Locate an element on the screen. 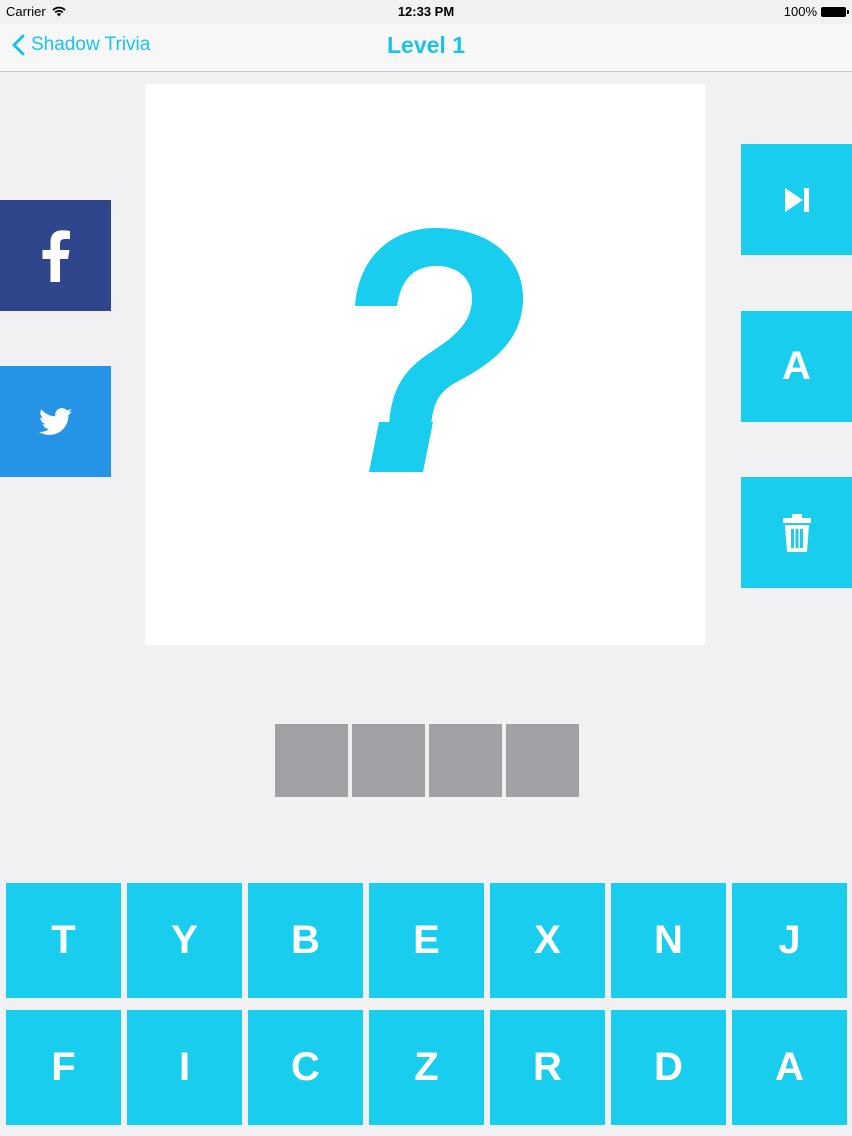 This screenshot has width=852, height=1136. letter-key: Y is located at coordinates (184, 940).